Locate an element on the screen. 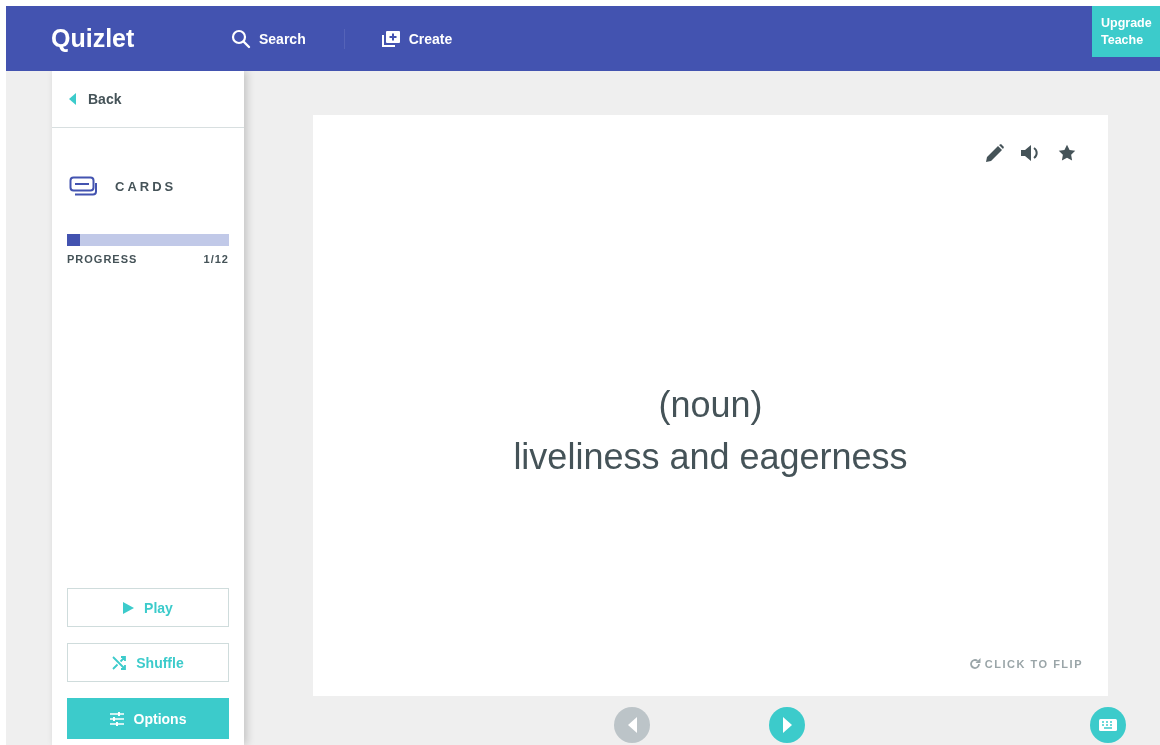 This screenshot has height=745, width=1160. rotate-icon is located at coordinates (974, 664).